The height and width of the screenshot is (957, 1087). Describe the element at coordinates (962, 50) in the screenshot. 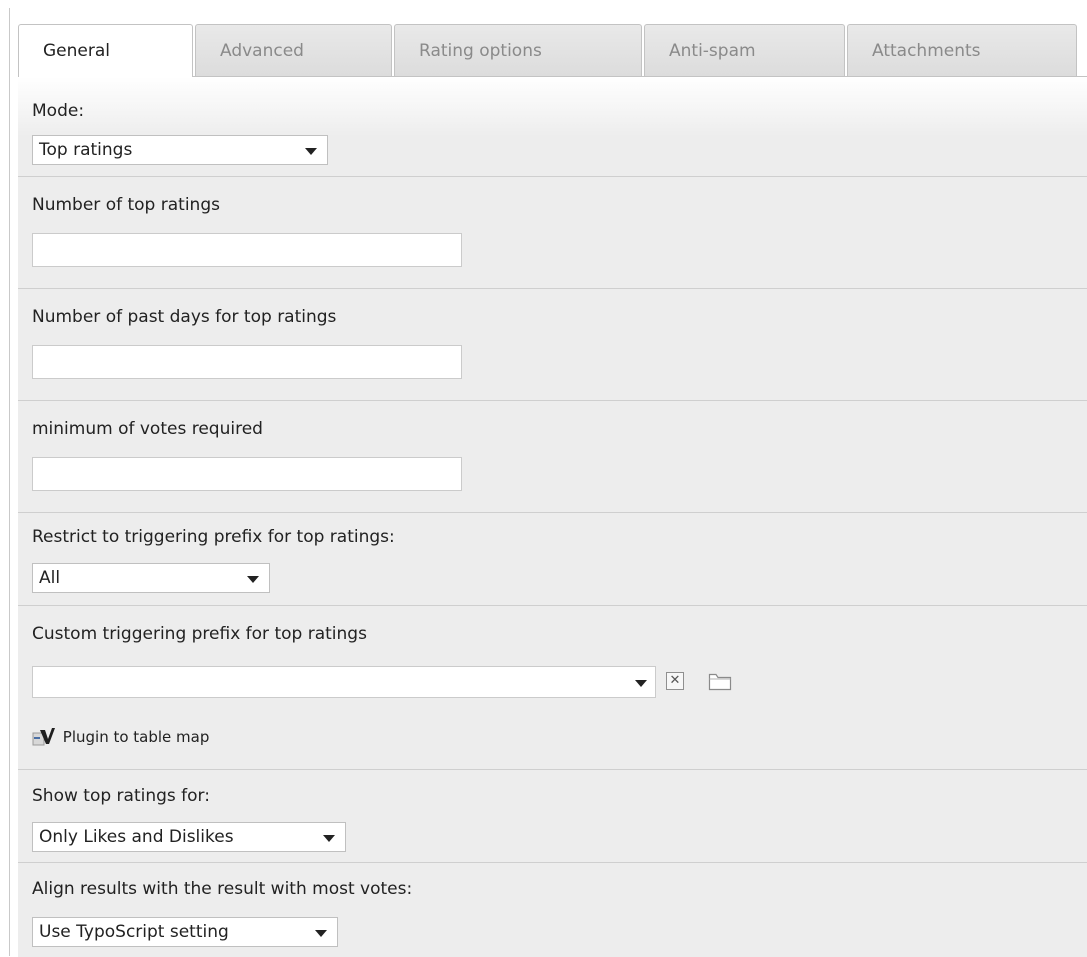

I see `tab-attachments: Attachments` at that location.